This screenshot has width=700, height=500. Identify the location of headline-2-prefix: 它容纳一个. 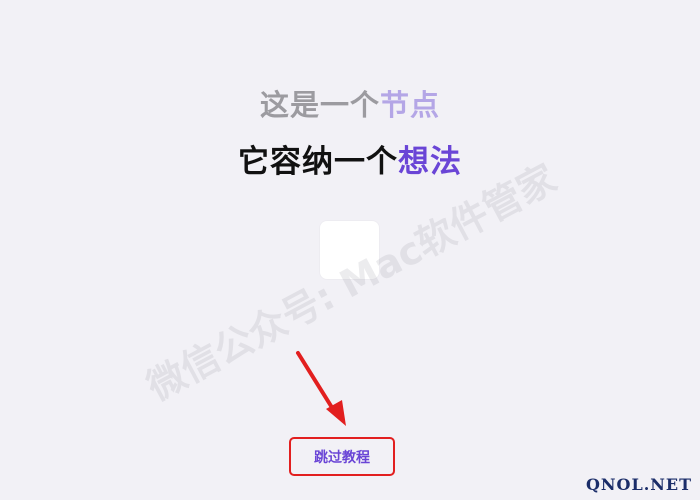
(318, 162).